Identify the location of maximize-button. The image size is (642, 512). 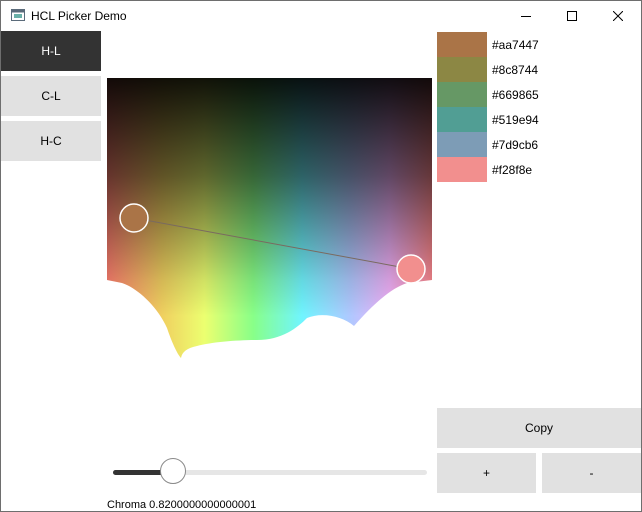
(572, 16).